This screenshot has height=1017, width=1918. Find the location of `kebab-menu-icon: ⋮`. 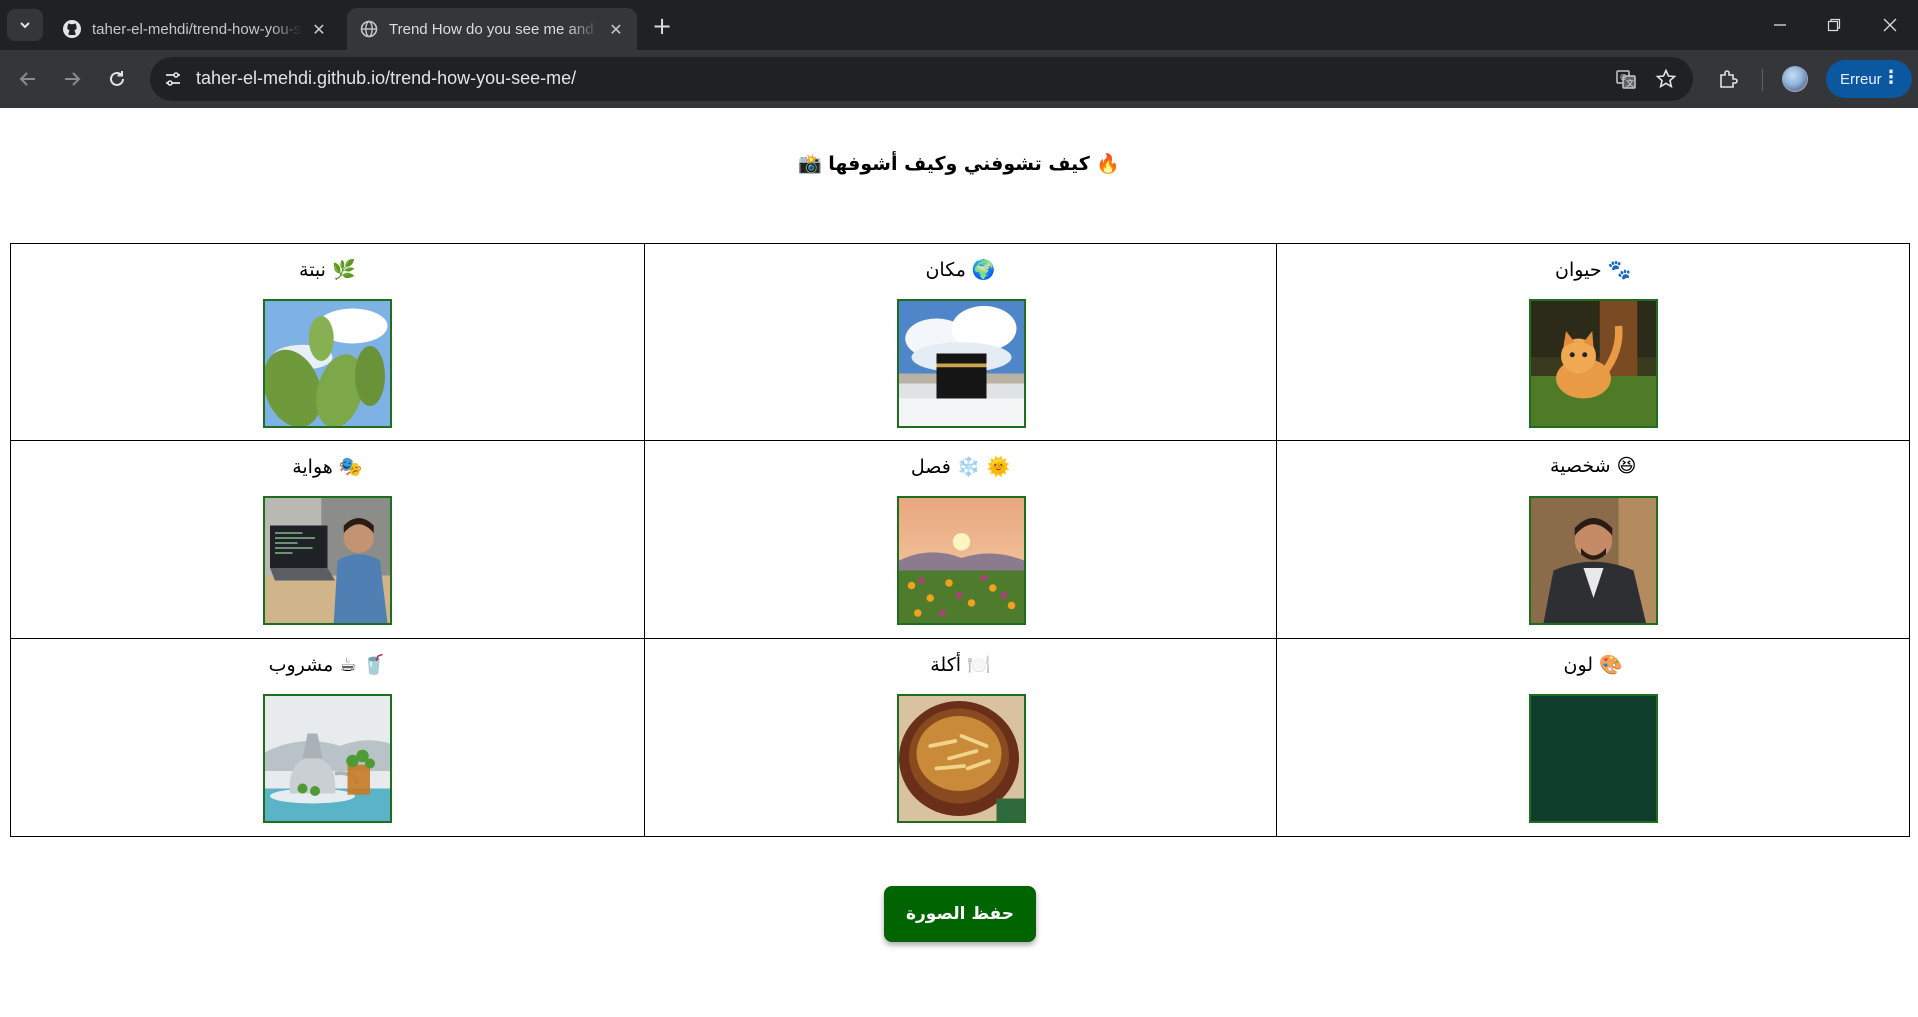

kebab-menu-icon: ⋮ is located at coordinates (1891, 78).